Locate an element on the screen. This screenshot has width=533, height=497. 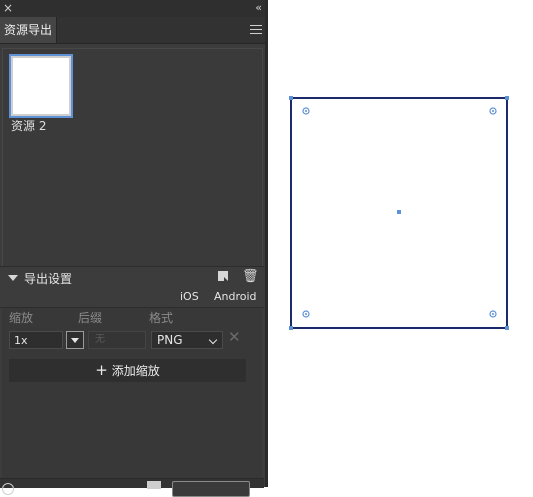
remove-row-icon: ✕ is located at coordinates (234, 337).